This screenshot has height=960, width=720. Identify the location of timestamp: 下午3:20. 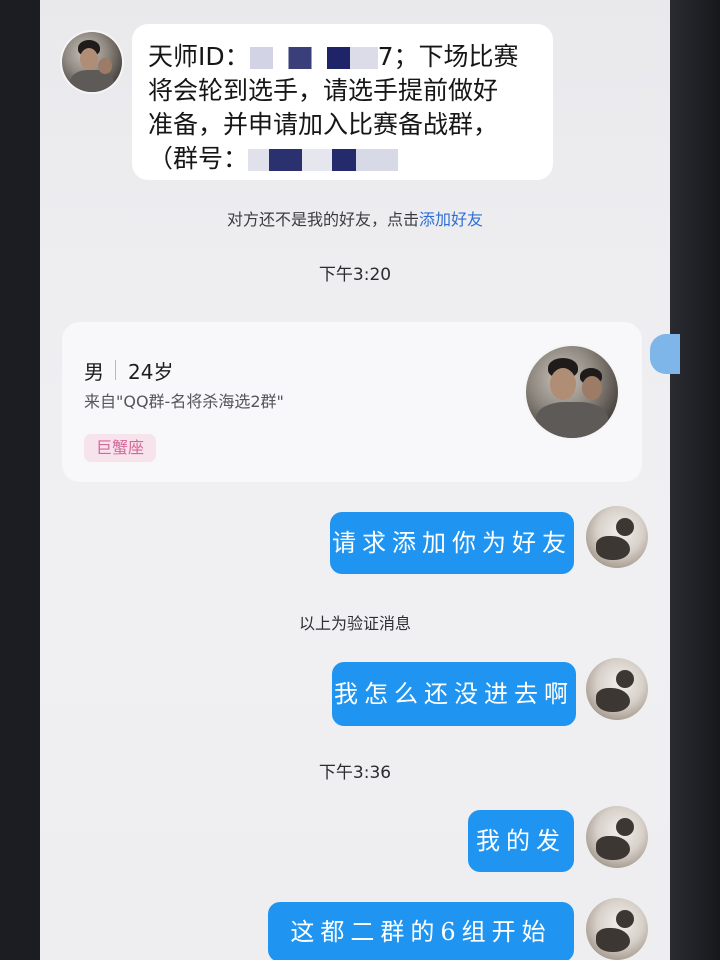
(355, 275).